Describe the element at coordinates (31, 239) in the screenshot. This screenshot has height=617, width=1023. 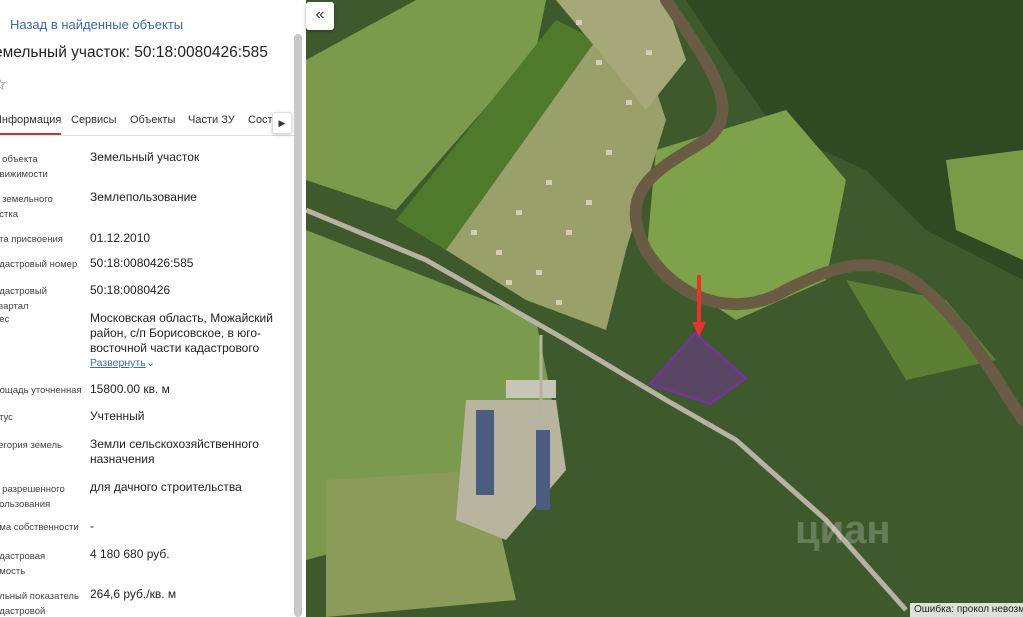
I see `field-label: ата присвоения` at that location.